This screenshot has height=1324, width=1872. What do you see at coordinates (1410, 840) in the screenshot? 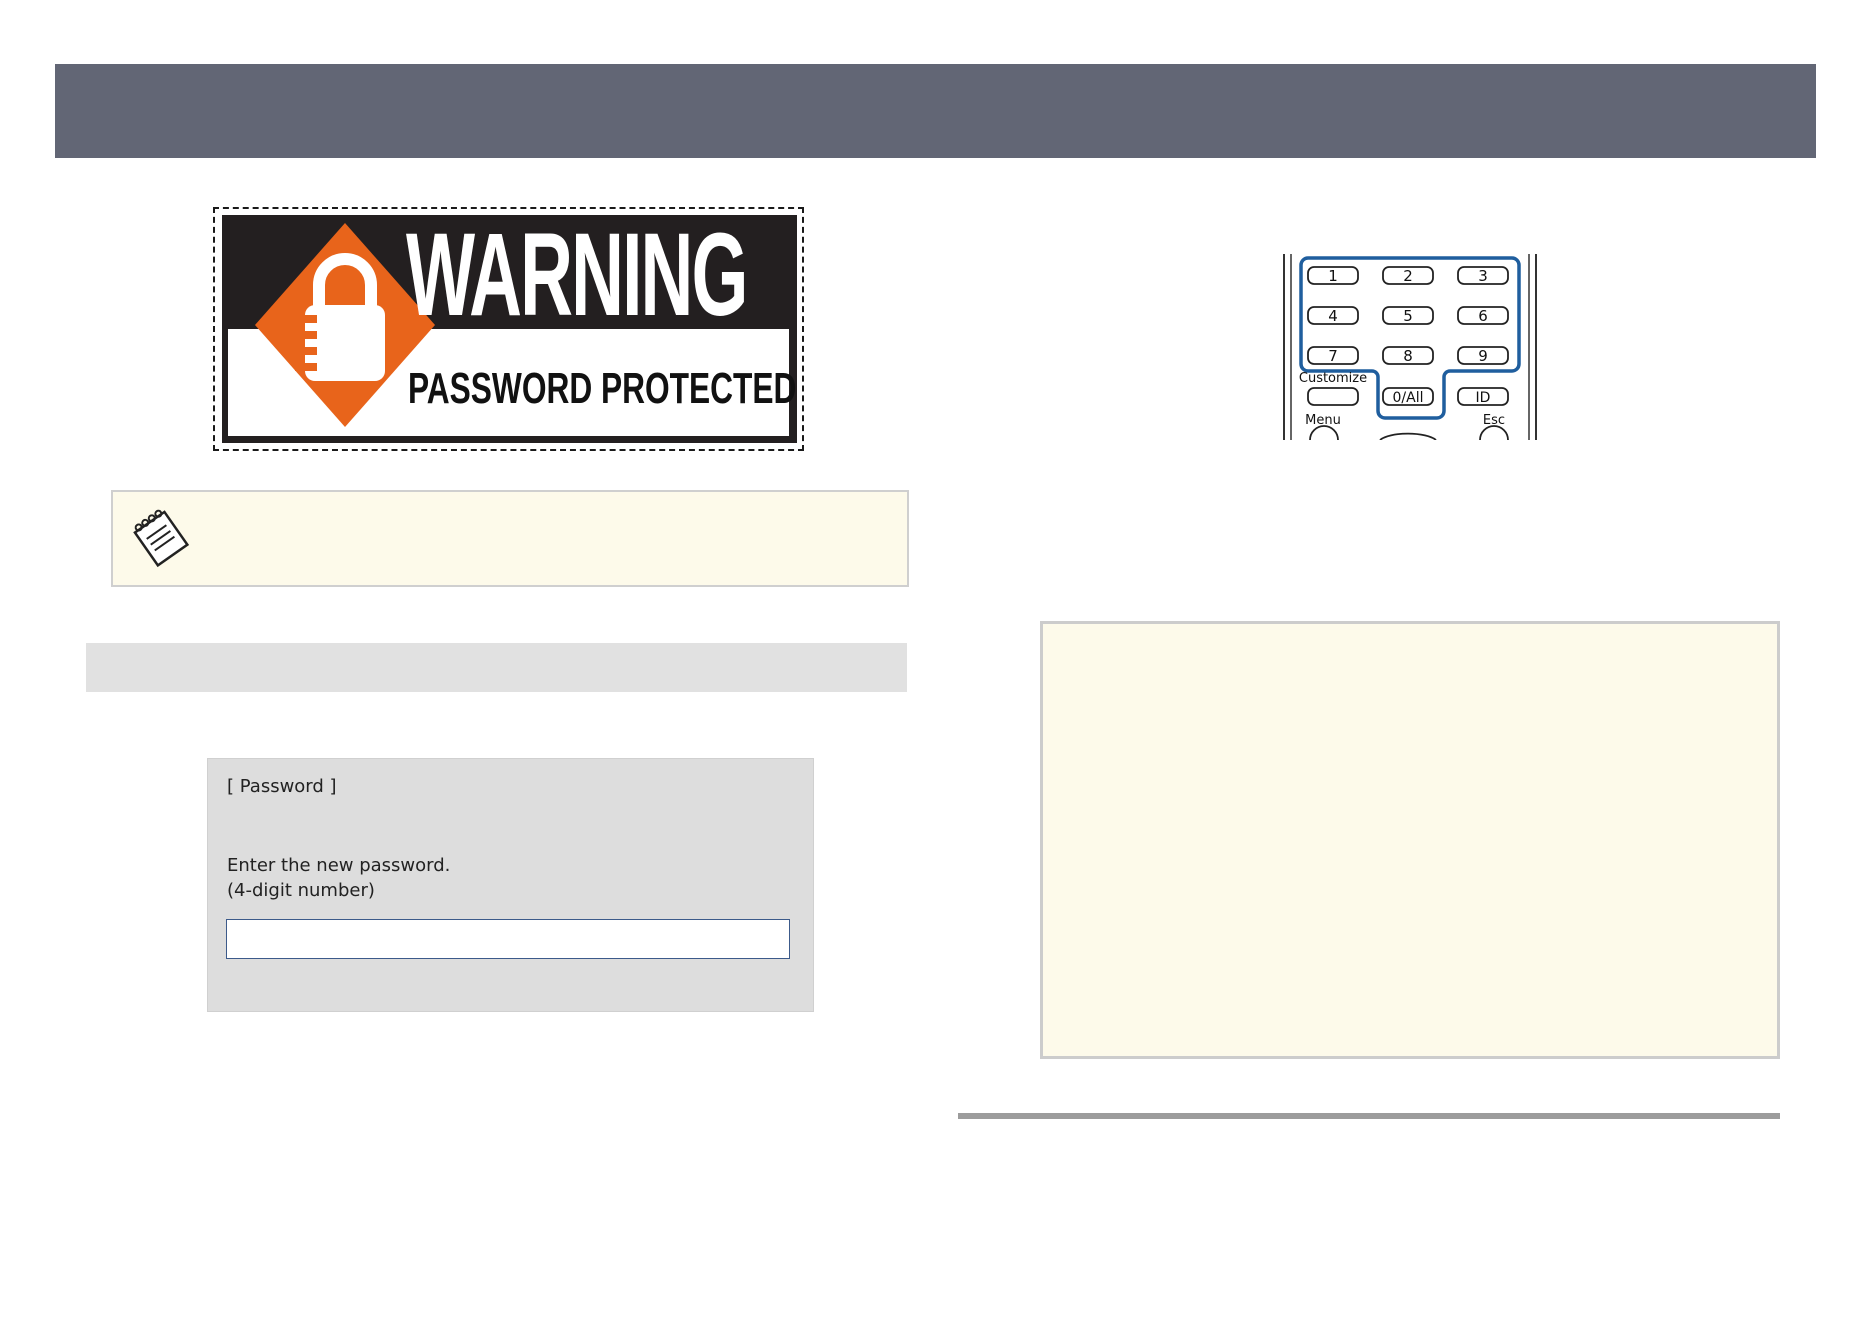
I see `note-box-large` at bounding box center [1410, 840].